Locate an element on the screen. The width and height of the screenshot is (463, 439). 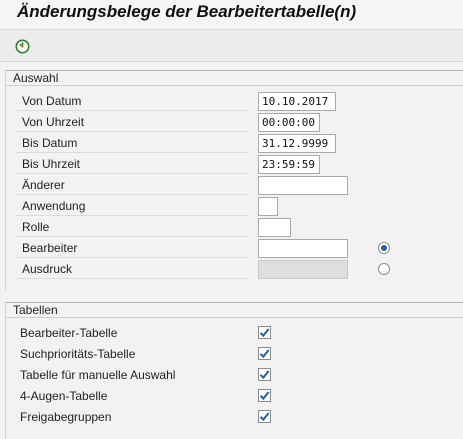
row-bearbeiter: Bearbeiter is located at coordinates (234, 248).